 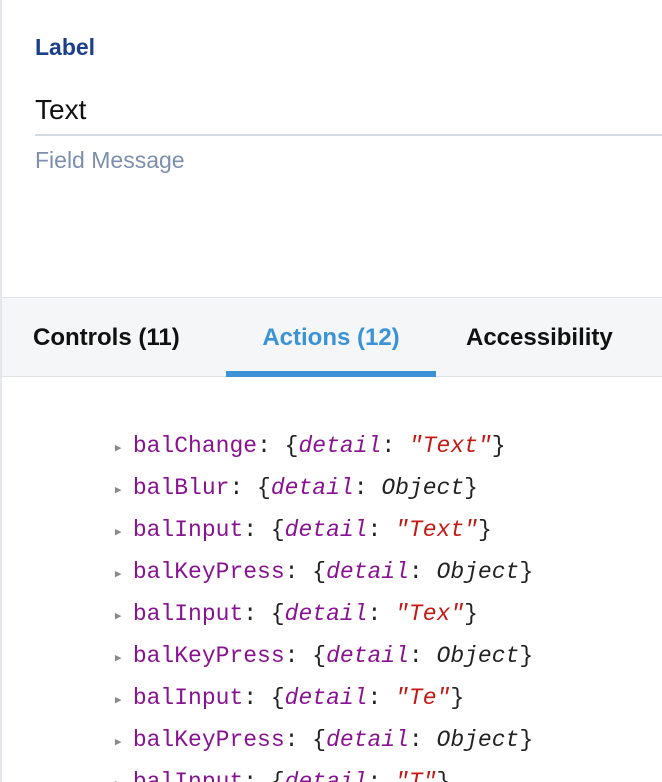 I want to click on addon-tab-bar: Controls (11) Actions (12) Accessibility, so click(x=332, y=337).